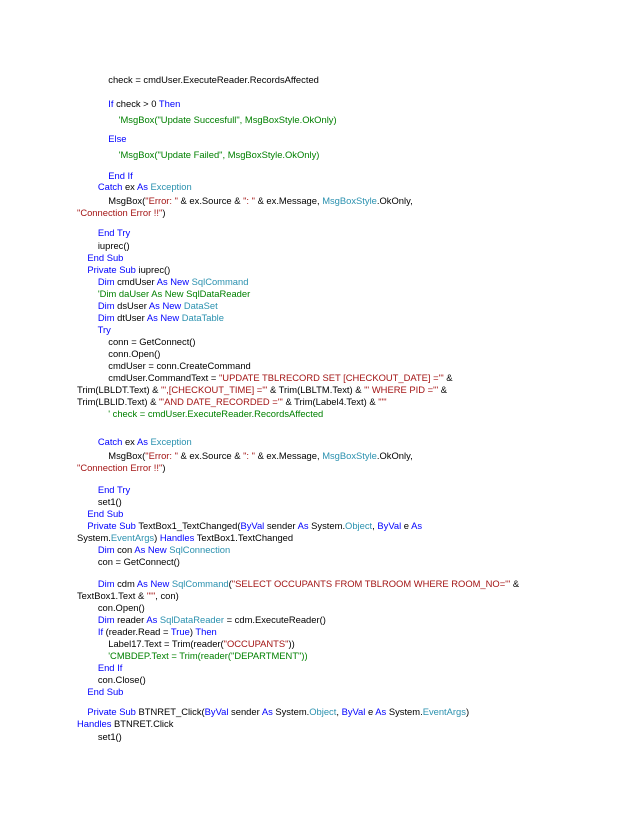 The width and height of the screenshot is (638, 826). What do you see at coordinates (288, 455) in the screenshot?
I see `code-token: & ex.Message,` at bounding box center [288, 455].